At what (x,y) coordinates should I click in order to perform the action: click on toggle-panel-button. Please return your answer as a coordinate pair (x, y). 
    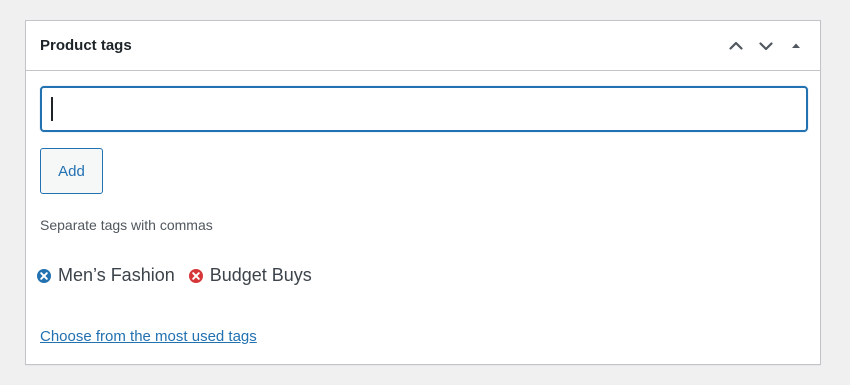
    Looking at the image, I should click on (796, 46).